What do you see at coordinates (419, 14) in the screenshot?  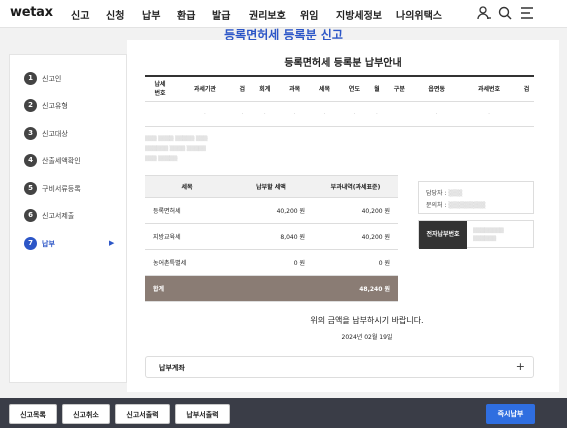 I see `nav-my-wetax: 나의위택스` at bounding box center [419, 14].